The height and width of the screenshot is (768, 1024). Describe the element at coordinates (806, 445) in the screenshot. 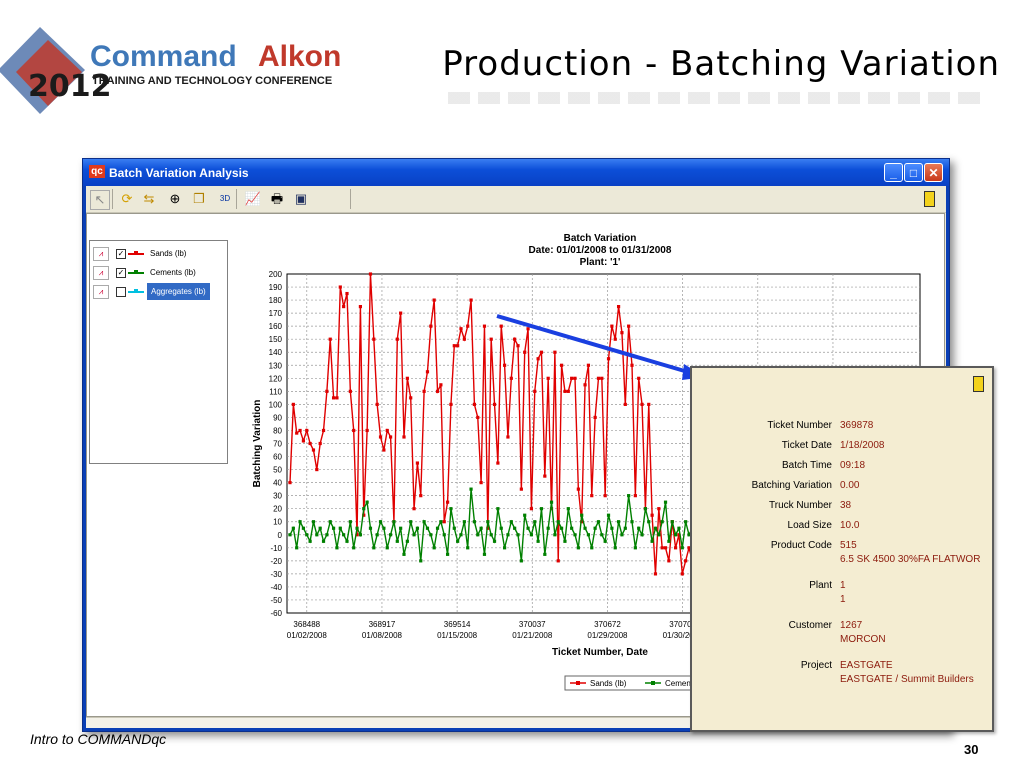

I see `detail-label: Ticket Date` at that location.